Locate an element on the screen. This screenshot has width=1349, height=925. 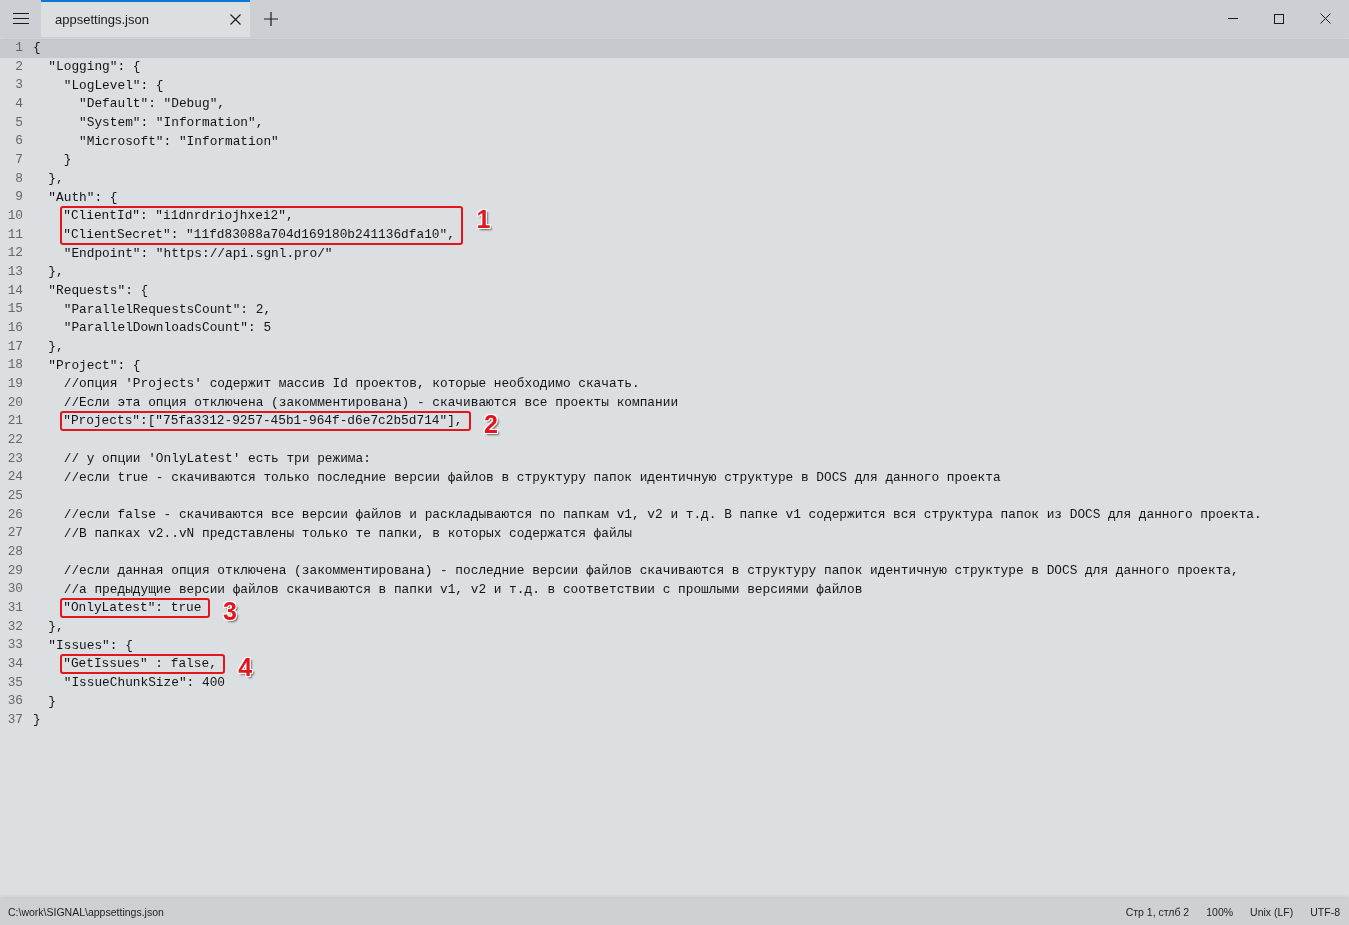
line-number: 29 is located at coordinates (15, 570).